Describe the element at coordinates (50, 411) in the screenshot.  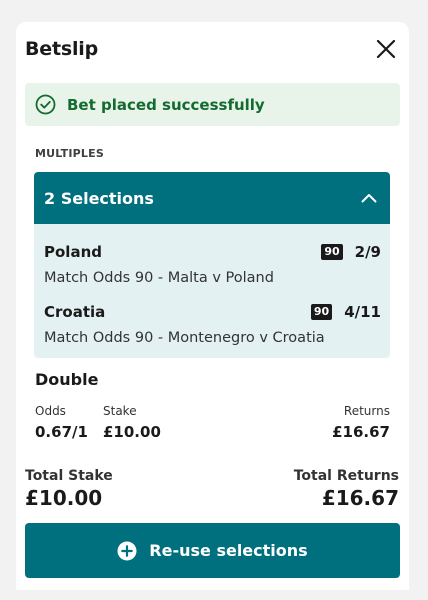
I see `odds-label: Odds` at that location.